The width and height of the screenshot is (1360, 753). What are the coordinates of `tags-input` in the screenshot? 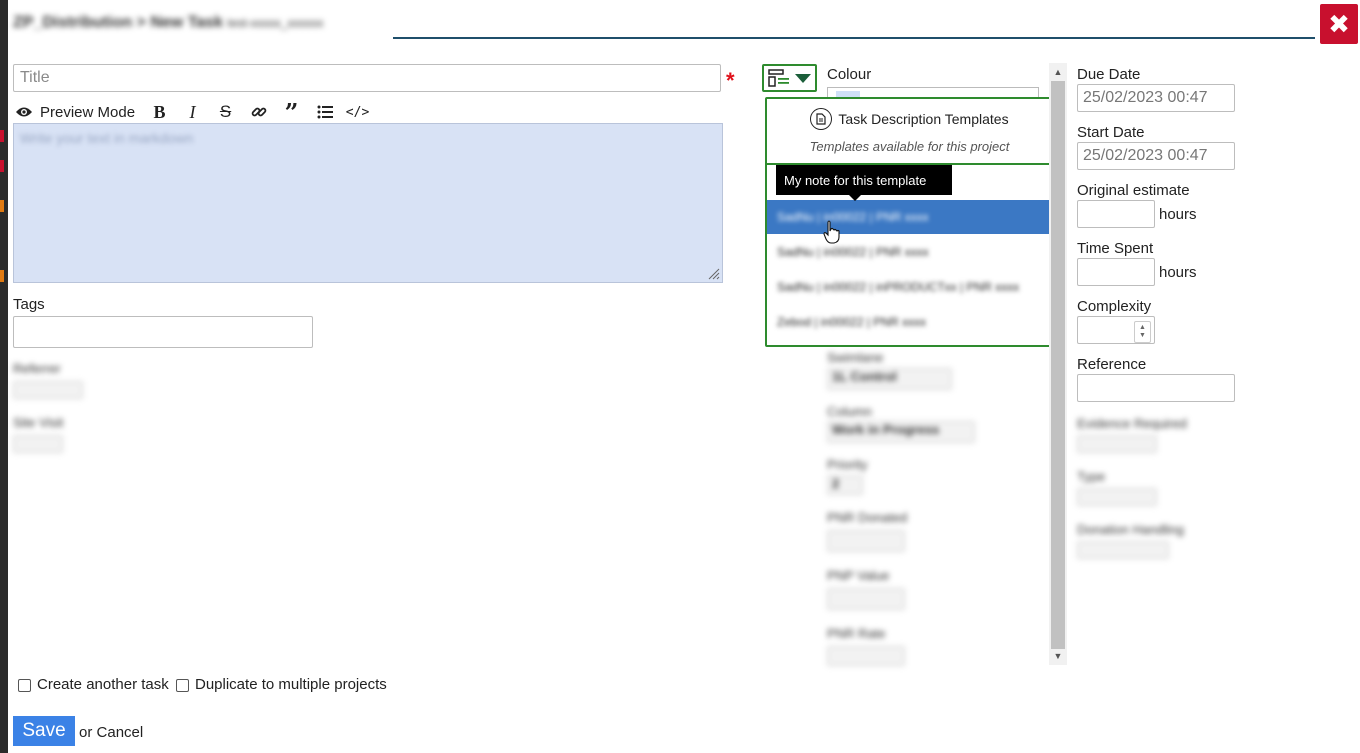 It's located at (163, 332).